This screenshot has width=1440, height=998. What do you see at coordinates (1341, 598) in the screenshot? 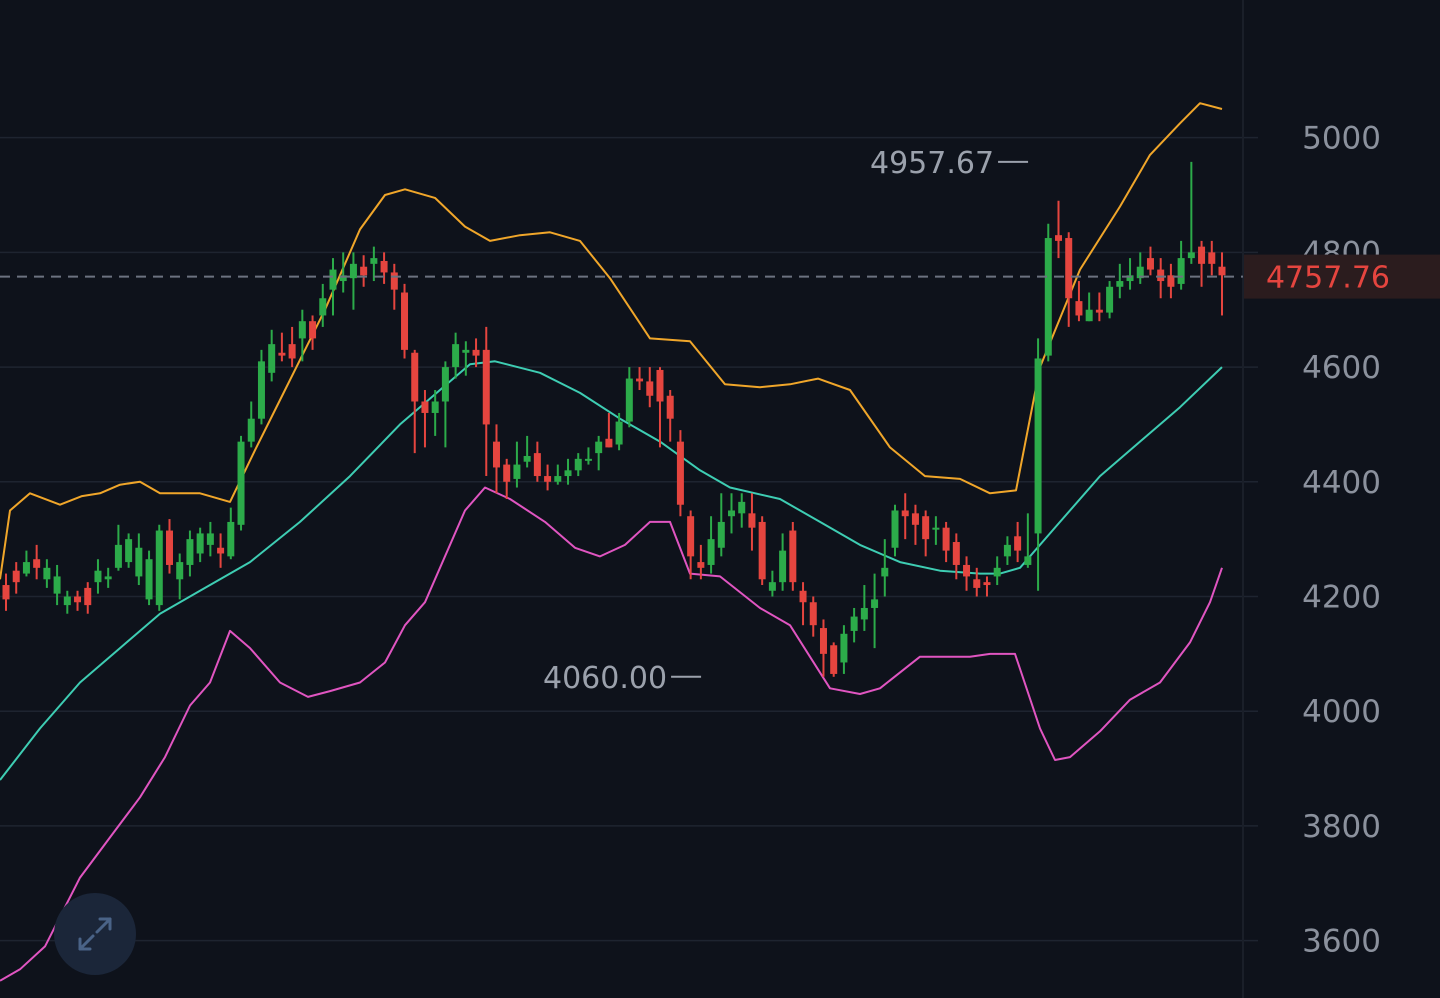
I see `y-tick-label: 4200` at bounding box center [1341, 598].